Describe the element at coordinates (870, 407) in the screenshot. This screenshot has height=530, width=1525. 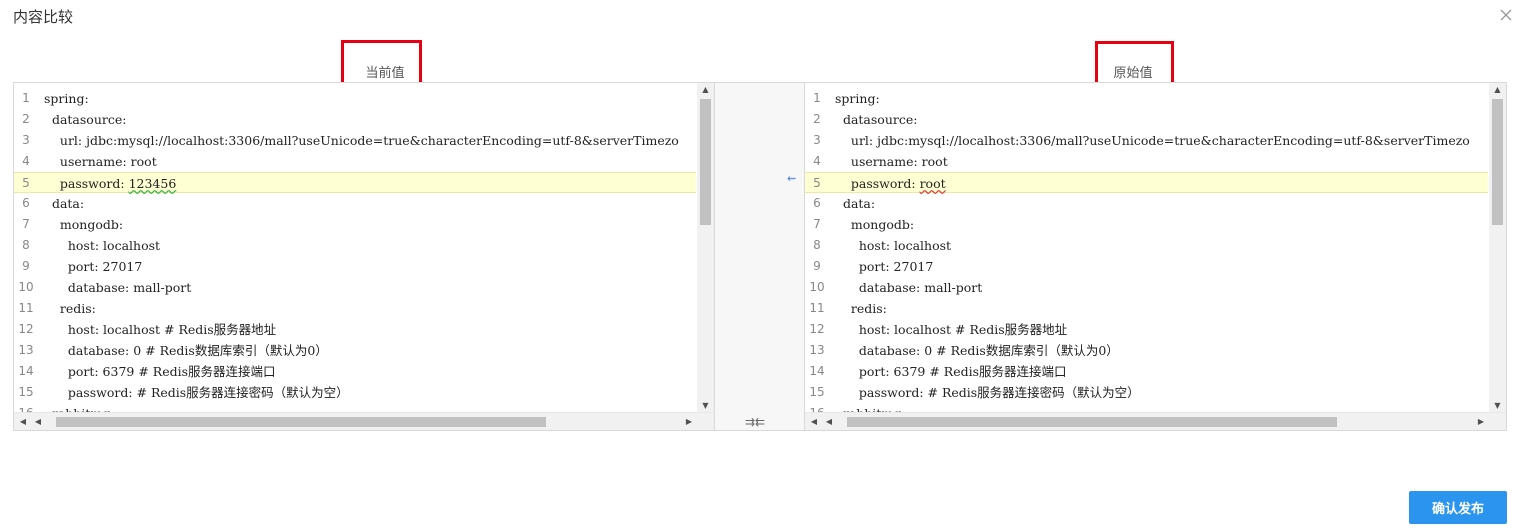
I see `line-text: rabbitmq:` at that location.